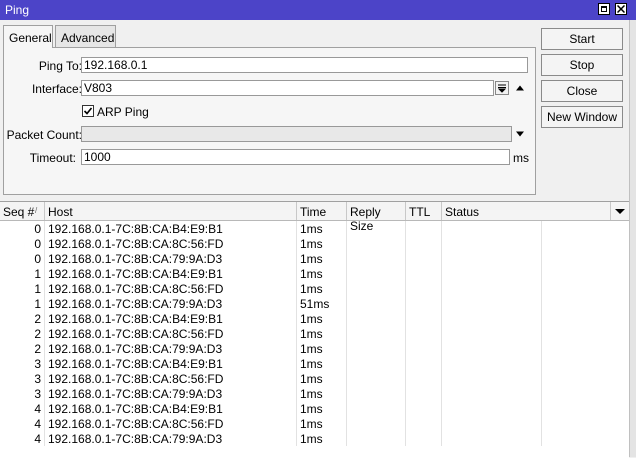  I want to click on window-title: Ping, so click(17, 10).